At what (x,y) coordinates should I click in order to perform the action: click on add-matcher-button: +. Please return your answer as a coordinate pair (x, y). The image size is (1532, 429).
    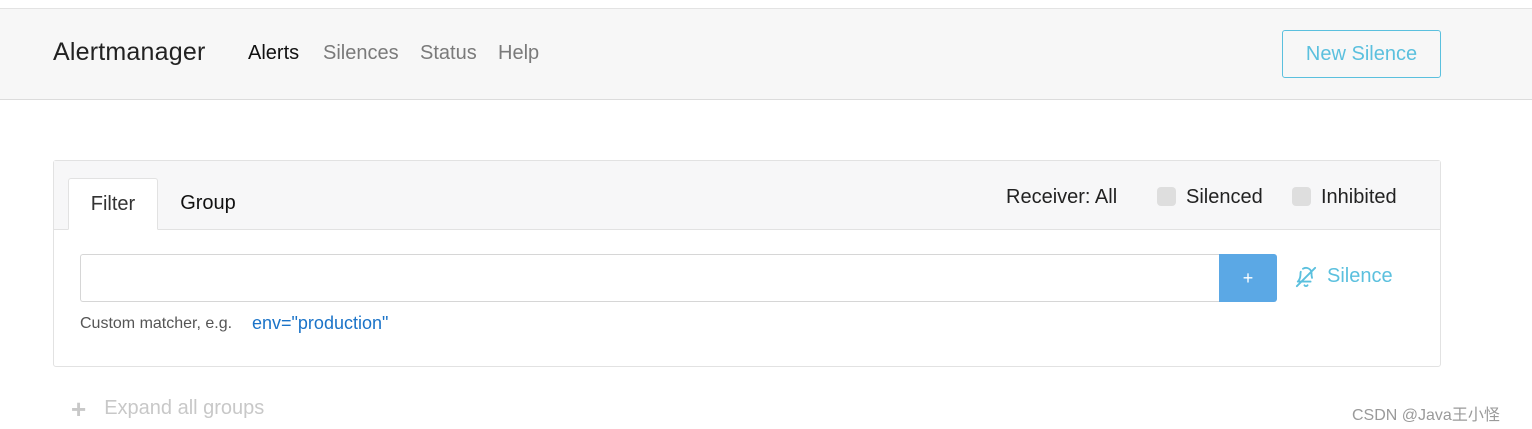
    Looking at the image, I should click on (1248, 278).